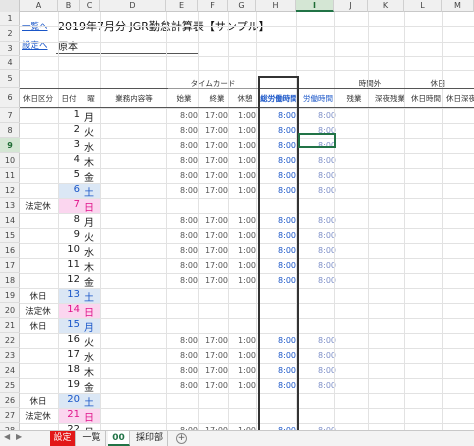 This screenshot has height=446, width=474. I want to click on column-header-l: L, so click(423, 6).